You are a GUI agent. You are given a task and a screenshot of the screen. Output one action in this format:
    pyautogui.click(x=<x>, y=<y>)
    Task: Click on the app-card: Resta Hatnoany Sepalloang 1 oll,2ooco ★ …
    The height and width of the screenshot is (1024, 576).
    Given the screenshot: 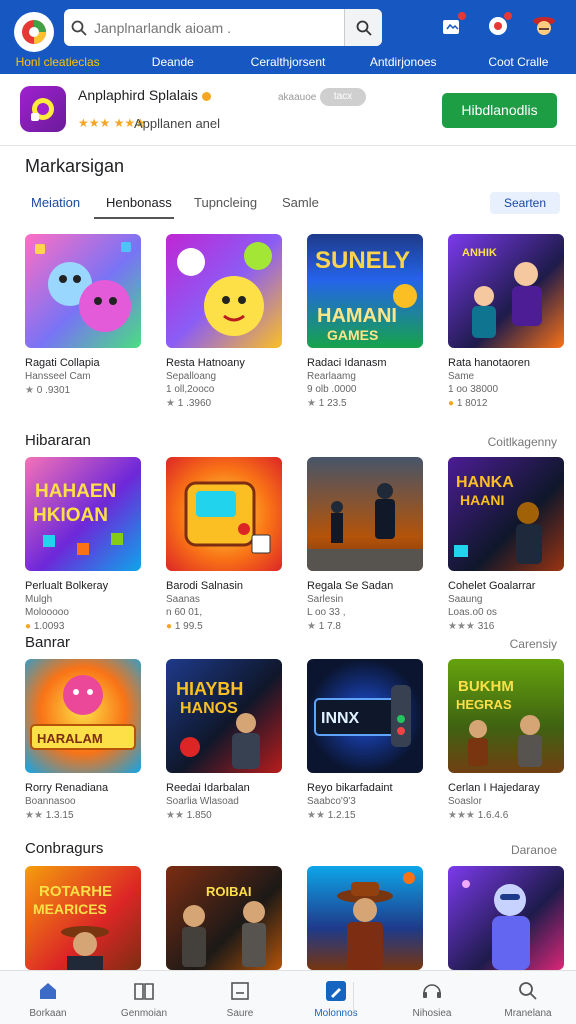 What is the action you would take?
    pyautogui.click(x=225, y=321)
    